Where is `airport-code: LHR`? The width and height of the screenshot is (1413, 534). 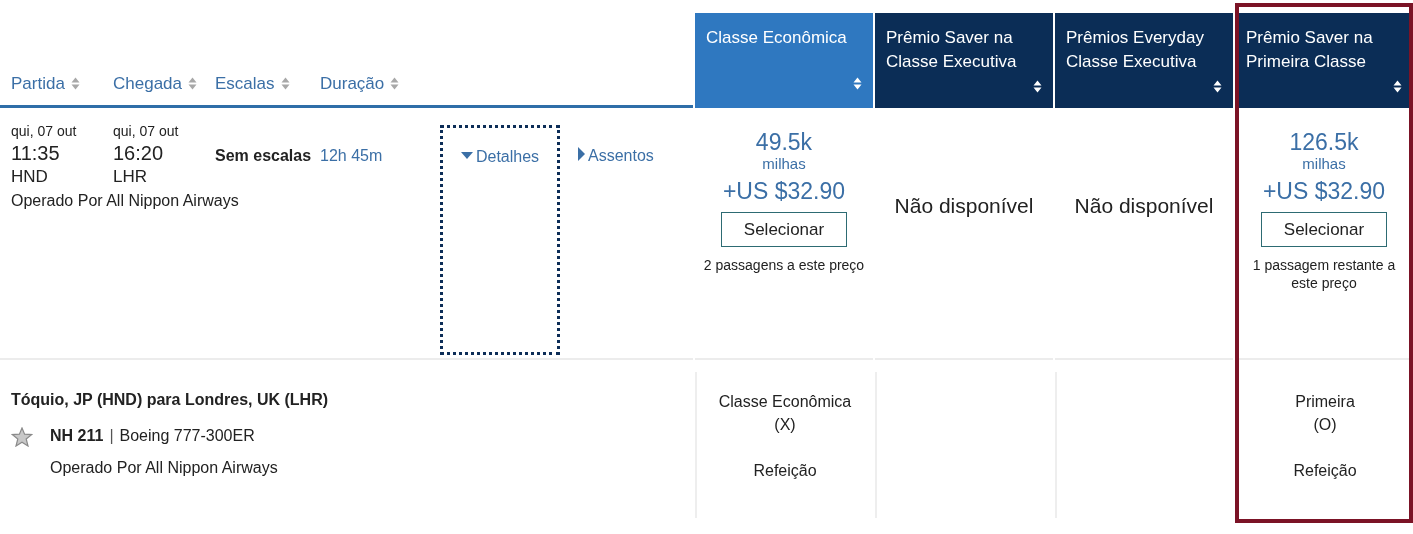
airport-code: LHR is located at coordinates (130, 177).